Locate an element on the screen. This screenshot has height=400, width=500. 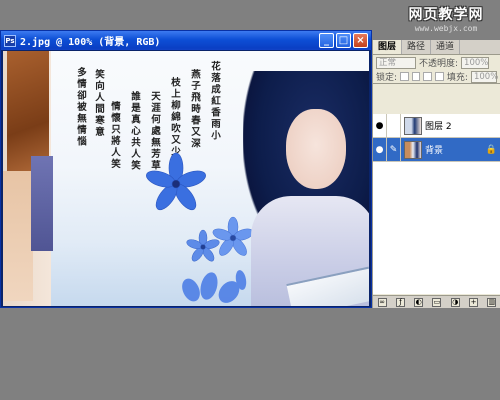
minimize-button: _ is located at coordinates (326, 40).